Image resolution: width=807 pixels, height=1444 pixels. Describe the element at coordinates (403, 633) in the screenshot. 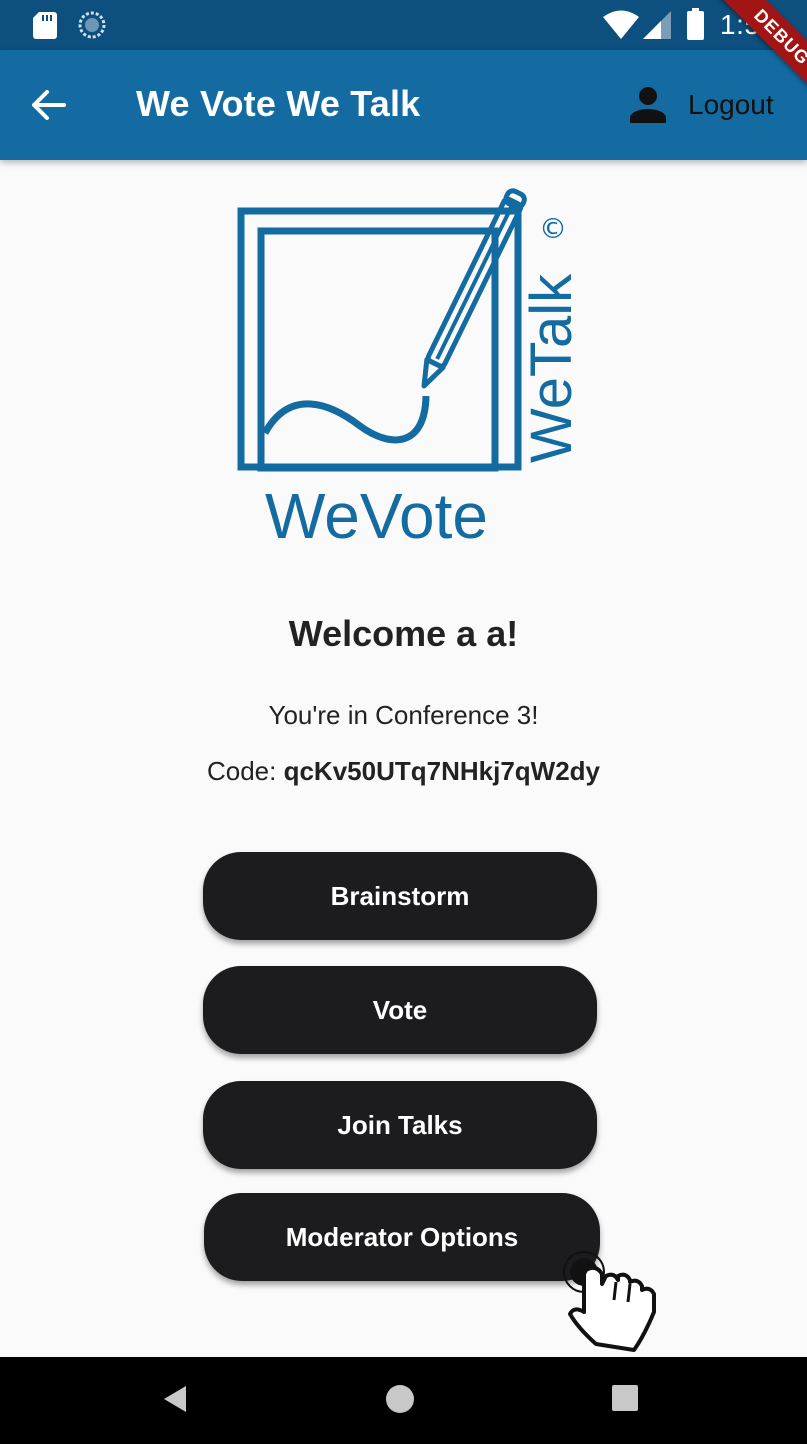

I see `welcome-heading: Welcome a a!` at that location.